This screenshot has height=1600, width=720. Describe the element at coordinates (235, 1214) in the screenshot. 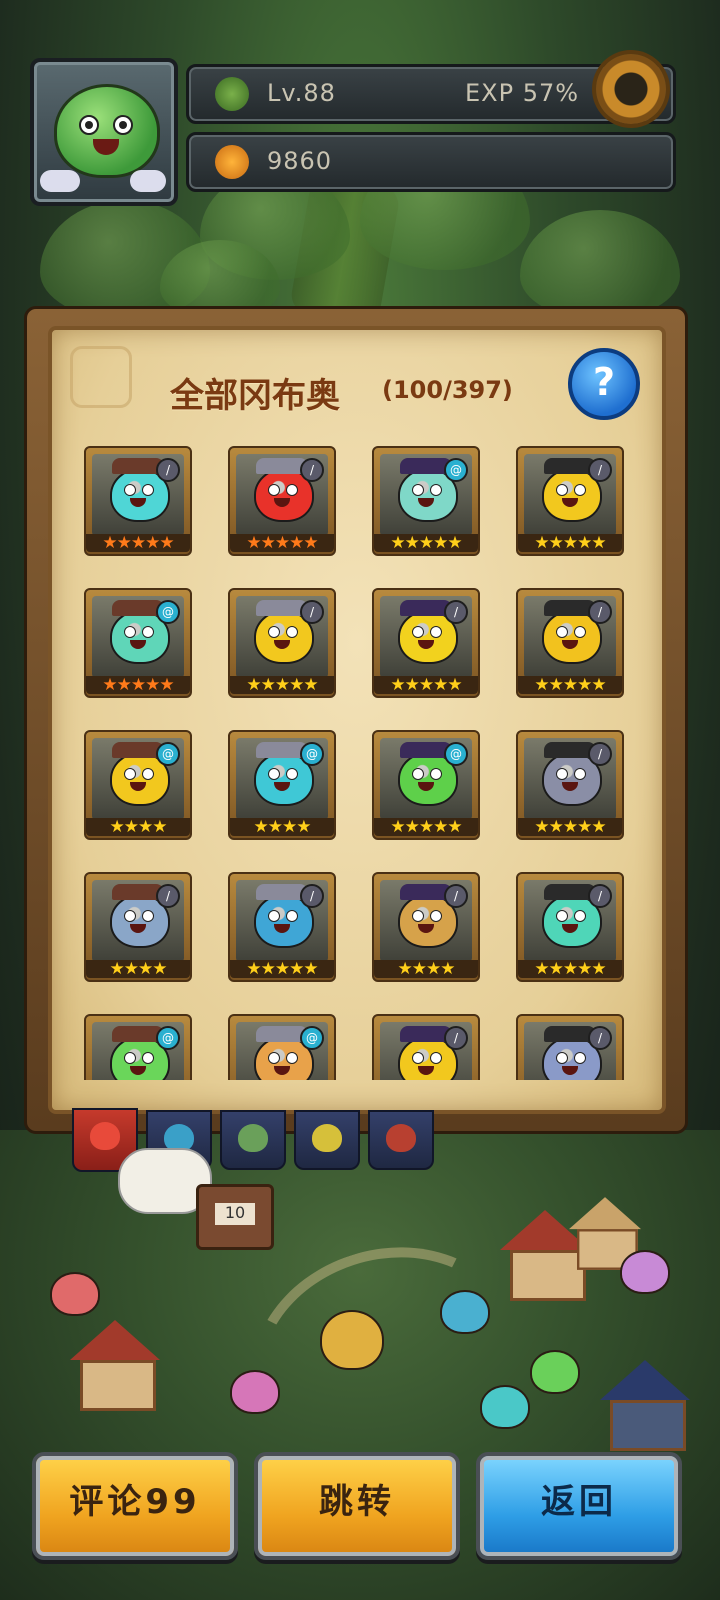

I see `sign-number: 10` at that location.